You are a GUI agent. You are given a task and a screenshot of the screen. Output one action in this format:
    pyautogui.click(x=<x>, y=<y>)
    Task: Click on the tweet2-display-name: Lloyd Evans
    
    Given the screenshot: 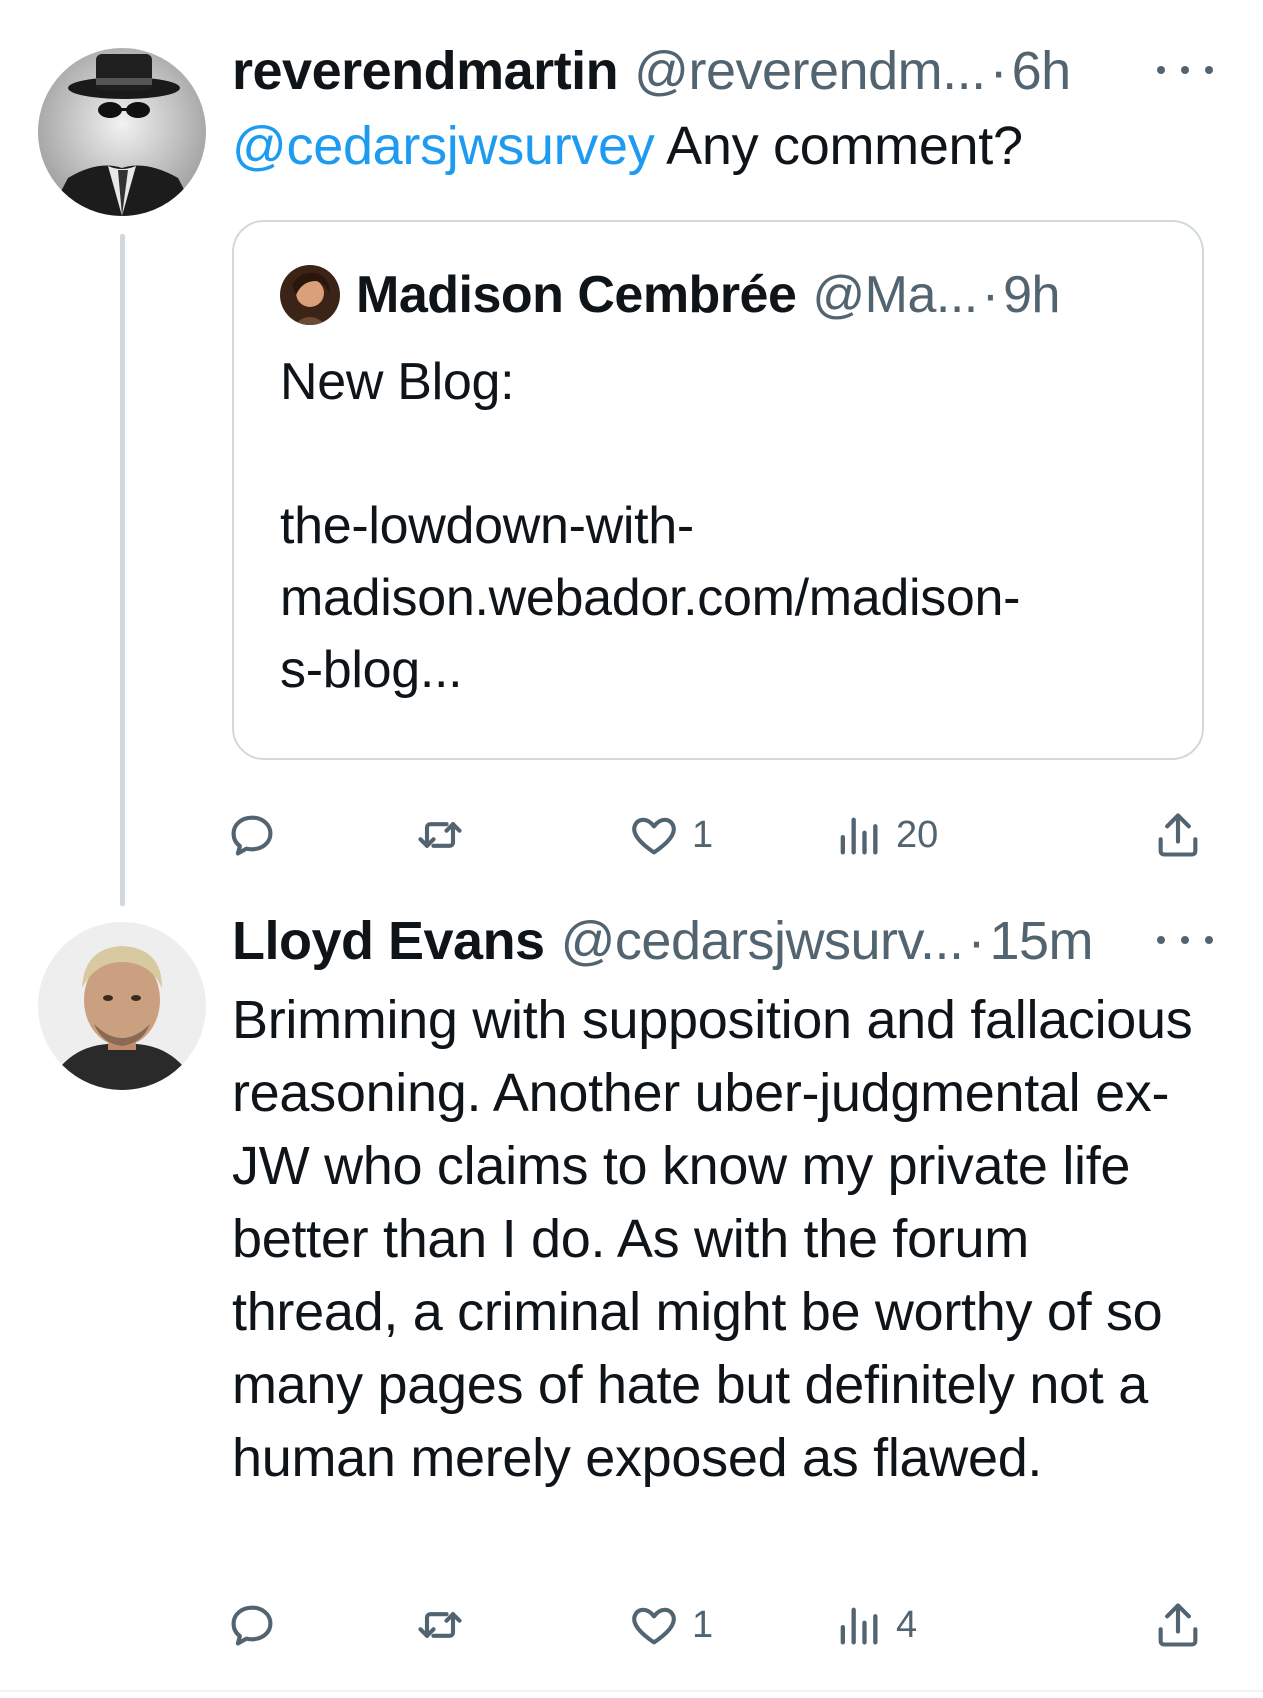 What is the action you would take?
    pyautogui.click(x=388, y=941)
    